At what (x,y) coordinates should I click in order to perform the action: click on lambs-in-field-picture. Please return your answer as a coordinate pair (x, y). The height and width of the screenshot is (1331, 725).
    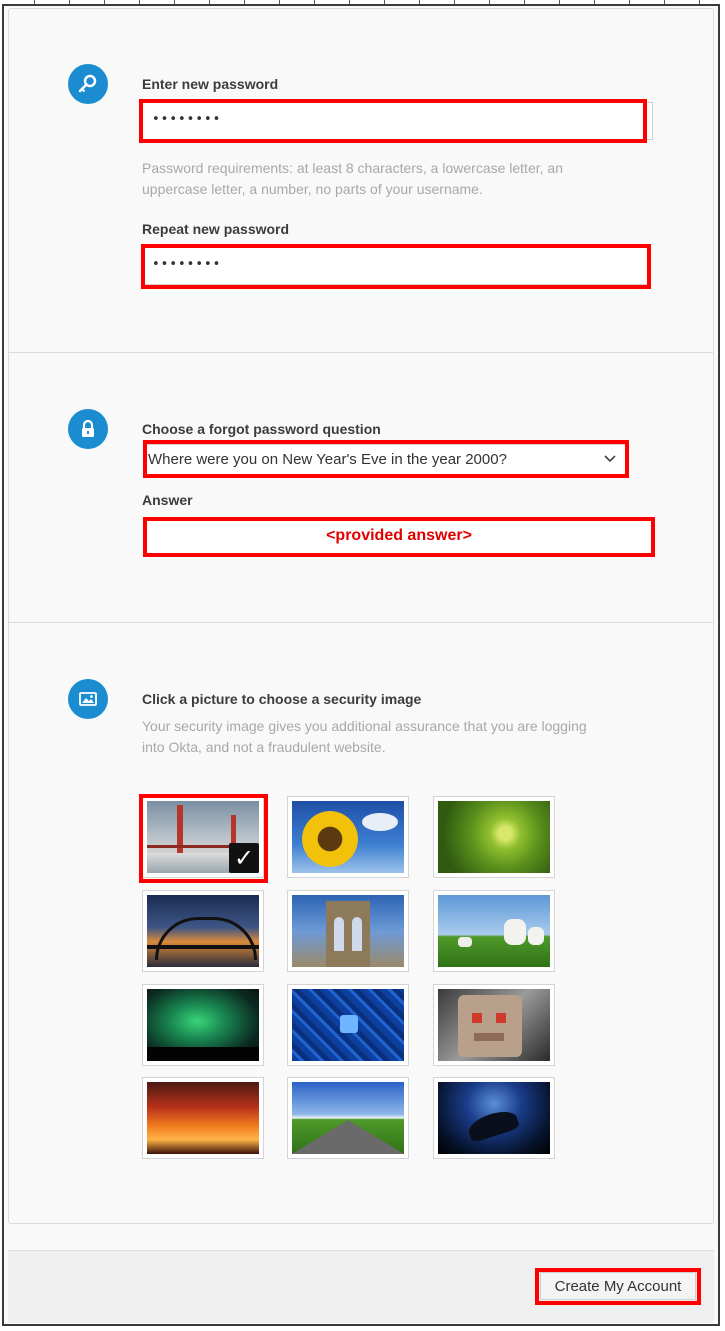
    Looking at the image, I should click on (494, 931).